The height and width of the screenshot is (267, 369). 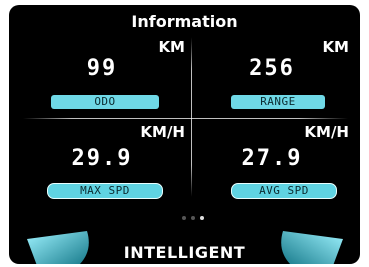 I want to click on max-spd-unit: KM/H, so click(x=162, y=132).